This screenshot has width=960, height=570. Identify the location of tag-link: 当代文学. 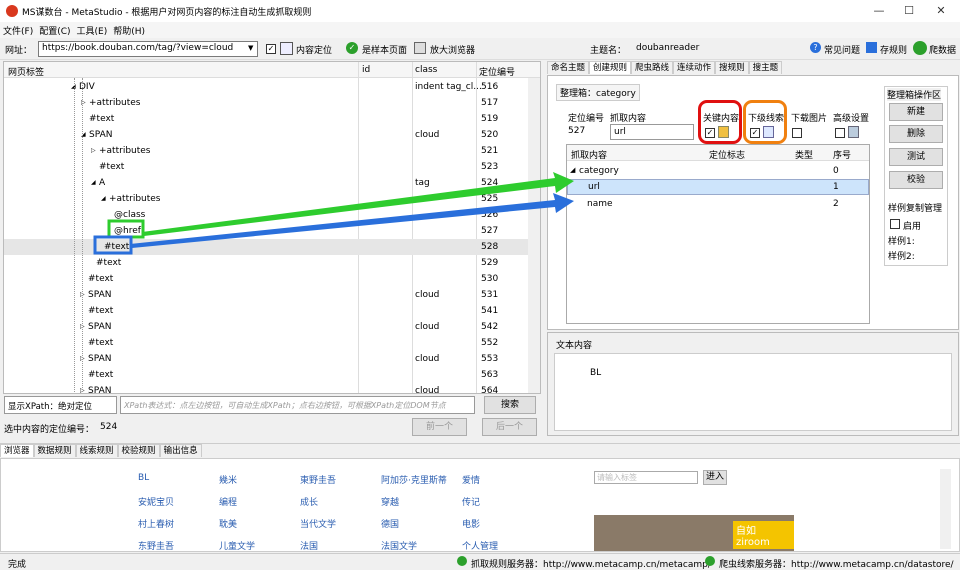
(318, 523).